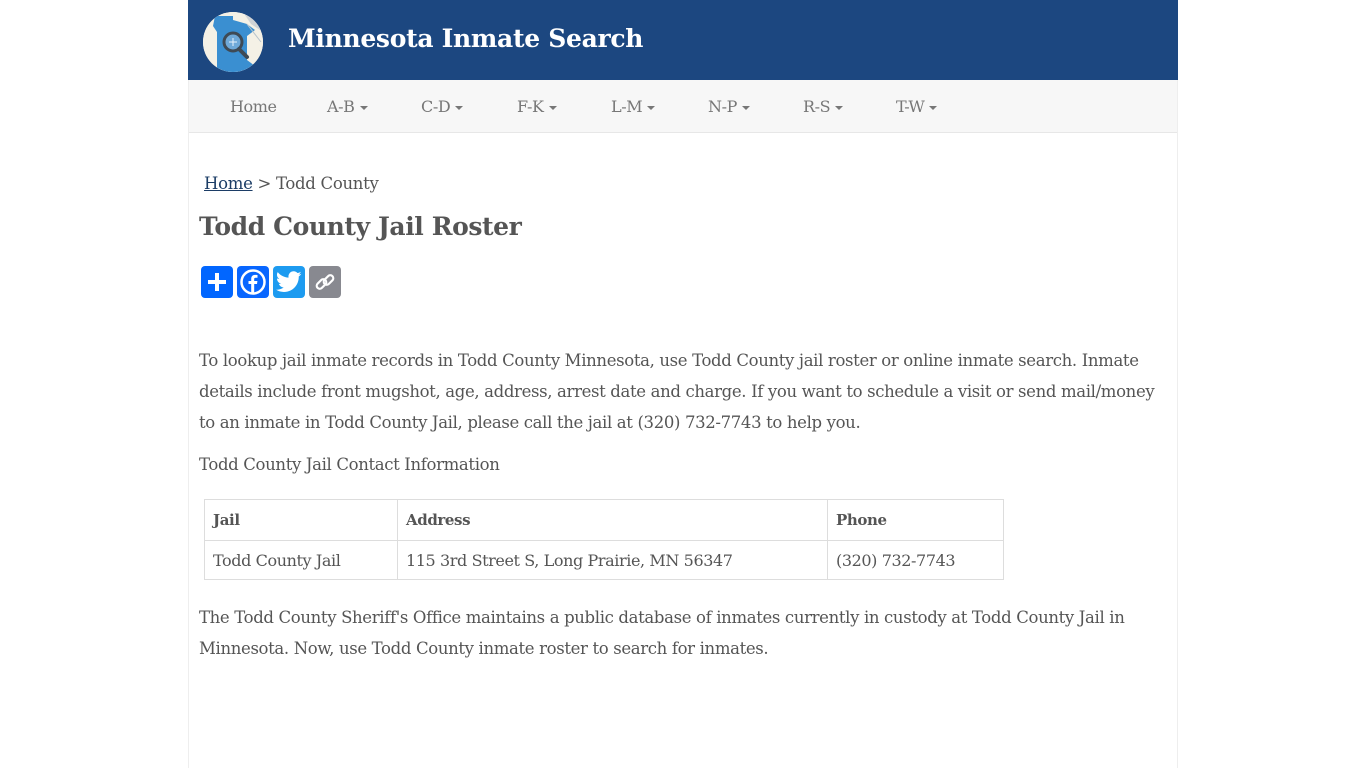 The width and height of the screenshot is (1366, 768). I want to click on nav-item-l-m: L-M, so click(633, 106).